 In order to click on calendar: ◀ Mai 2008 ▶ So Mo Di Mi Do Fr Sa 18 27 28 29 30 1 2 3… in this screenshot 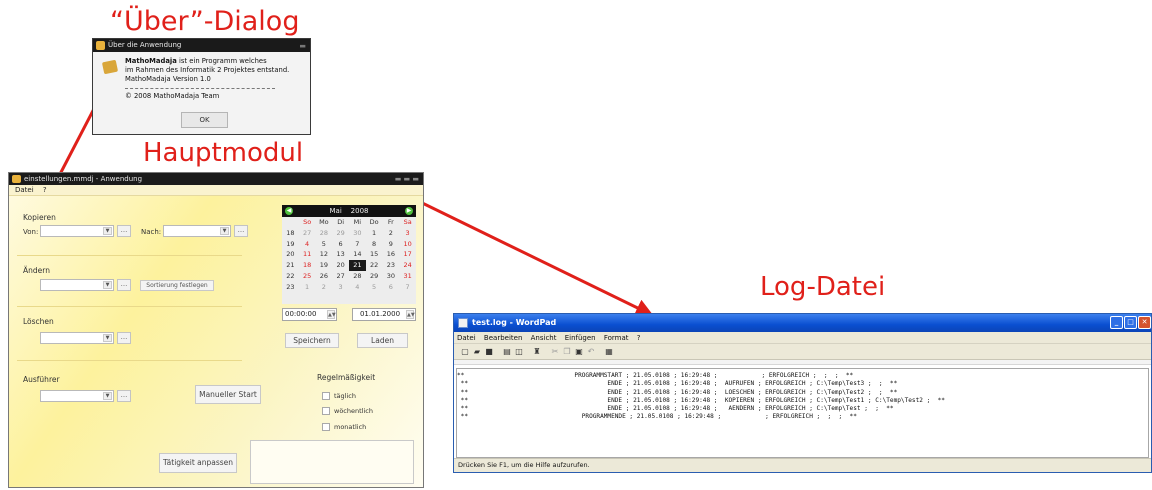, I will do `click(349, 254)`.